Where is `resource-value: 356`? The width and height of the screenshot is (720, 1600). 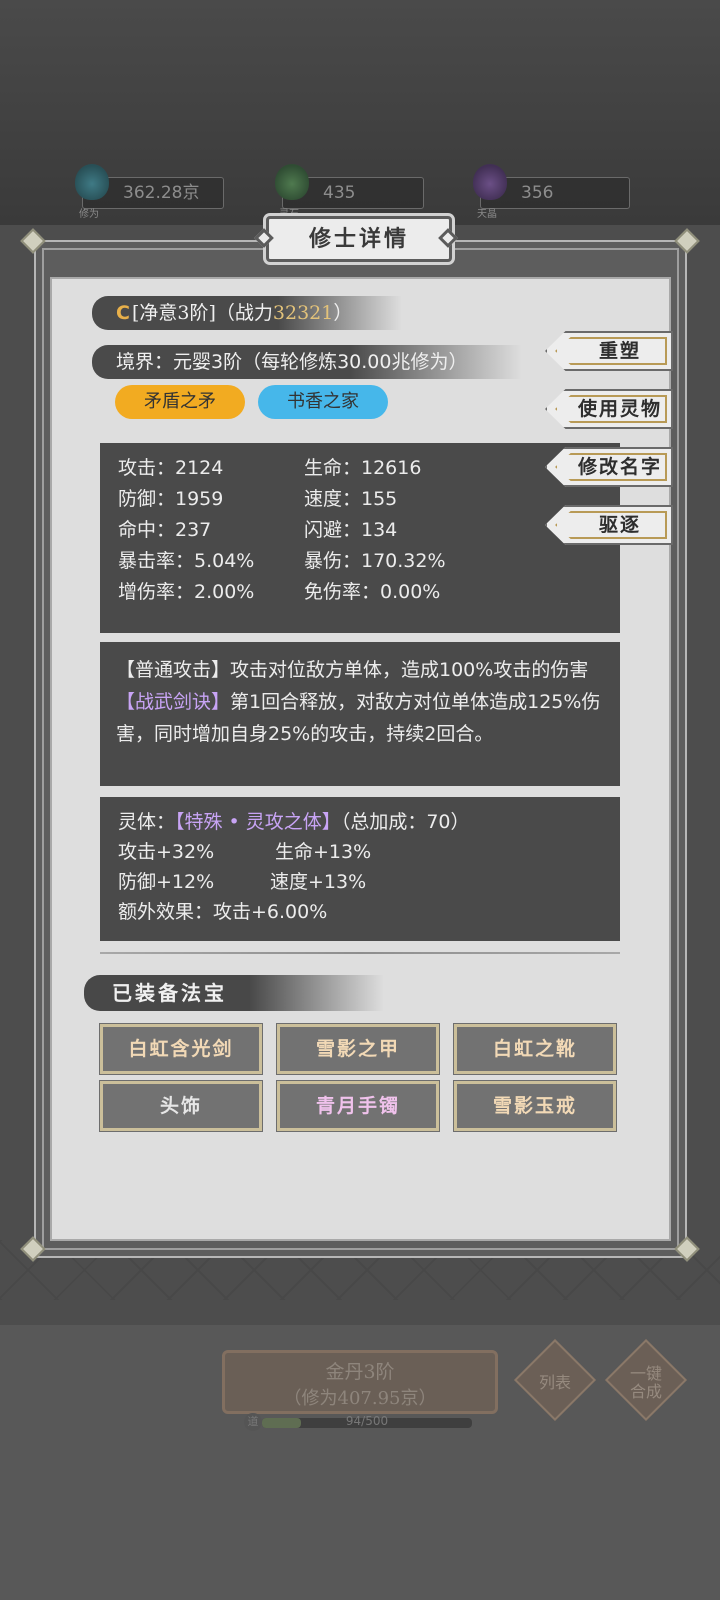 resource-value: 356 is located at coordinates (537, 193).